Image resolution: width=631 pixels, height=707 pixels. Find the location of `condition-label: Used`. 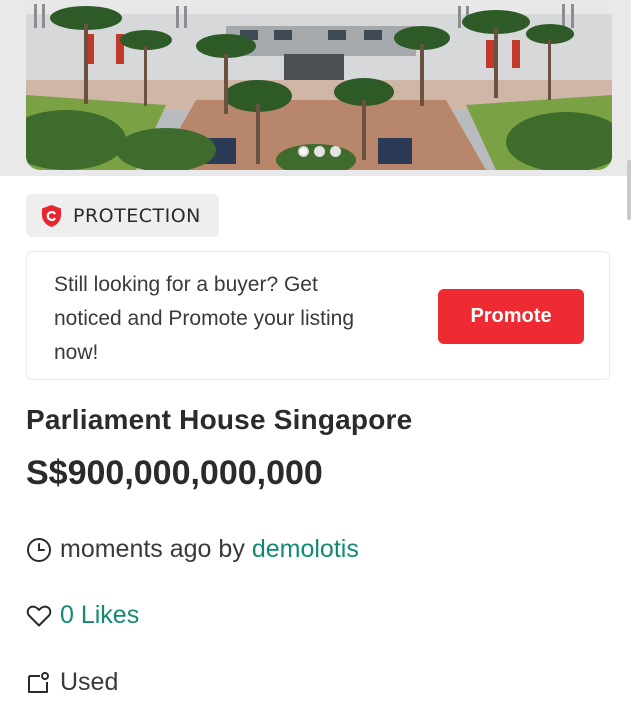

condition-label: Used is located at coordinates (89, 682).